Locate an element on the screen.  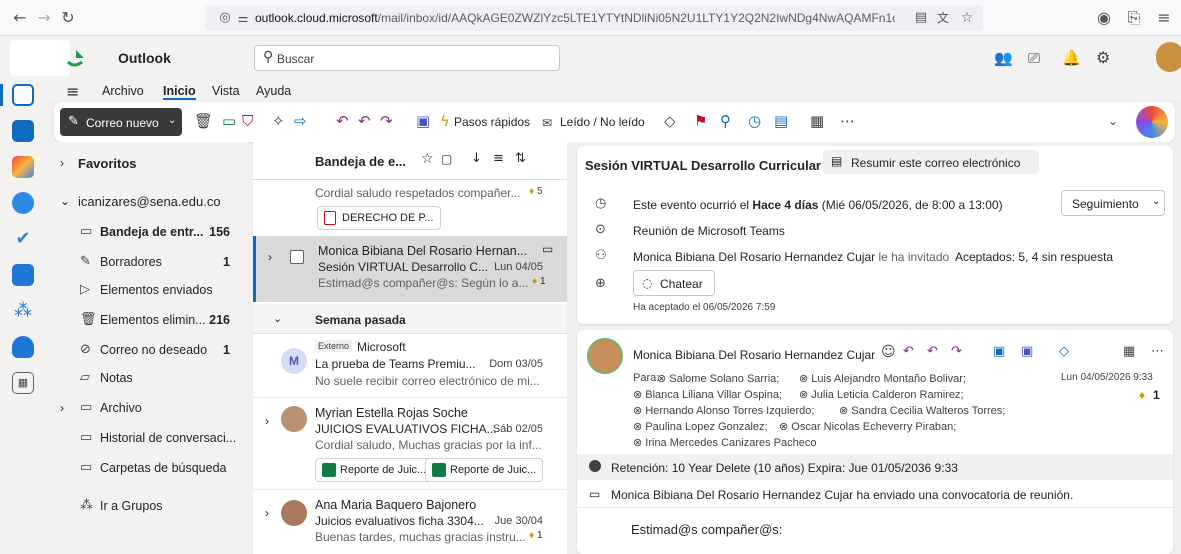
translate-icon: 文 is located at coordinates (943, 18).